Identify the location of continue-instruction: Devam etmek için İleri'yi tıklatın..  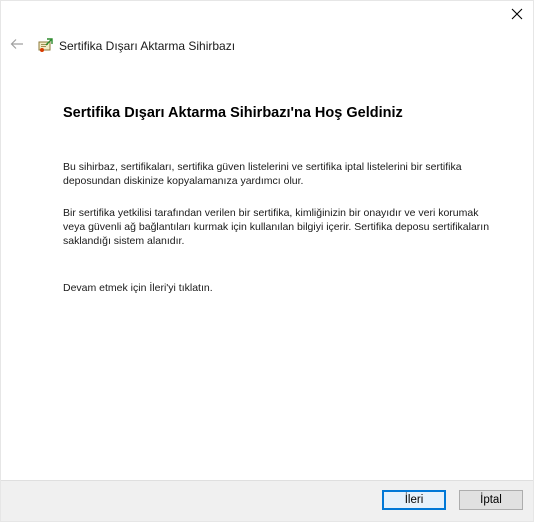
(138, 288).